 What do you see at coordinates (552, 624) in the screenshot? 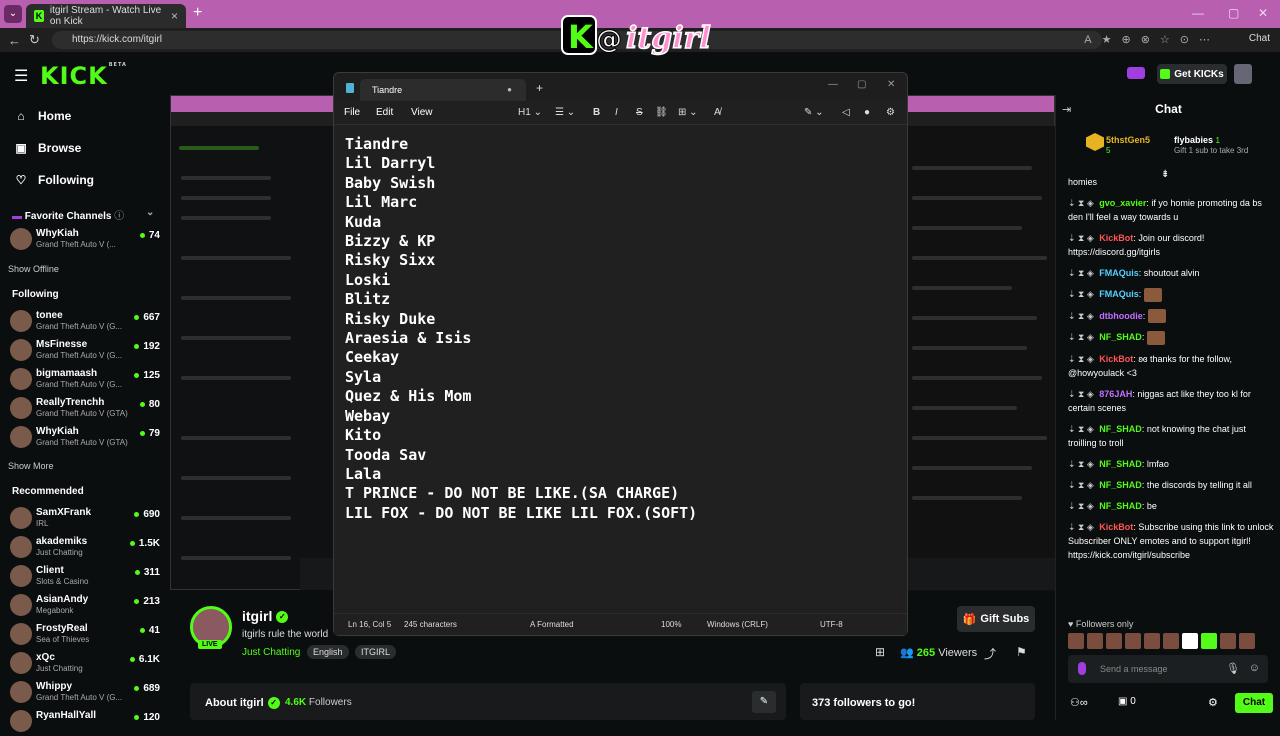
I see `format-status: A Formatted` at bounding box center [552, 624].